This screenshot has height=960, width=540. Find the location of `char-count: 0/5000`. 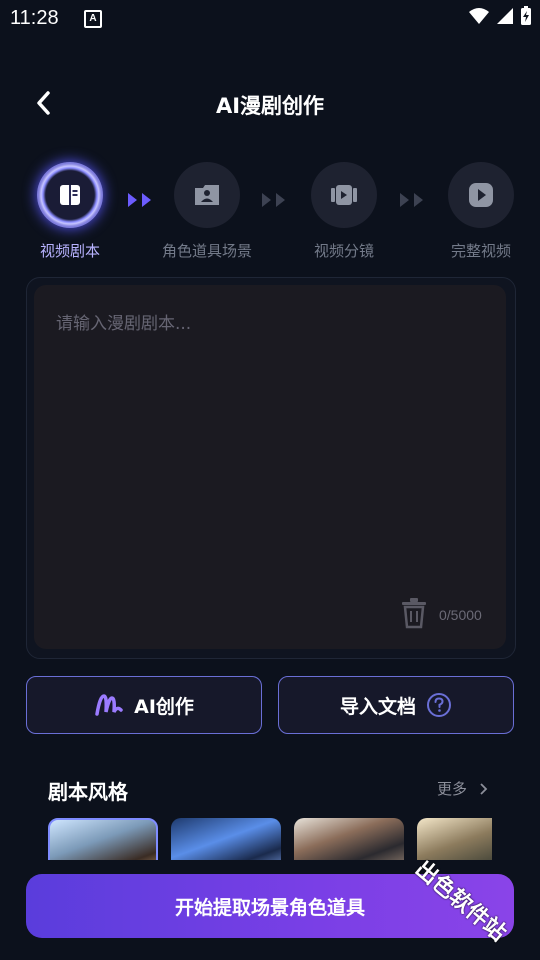

char-count: 0/5000 is located at coordinates (460, 615).